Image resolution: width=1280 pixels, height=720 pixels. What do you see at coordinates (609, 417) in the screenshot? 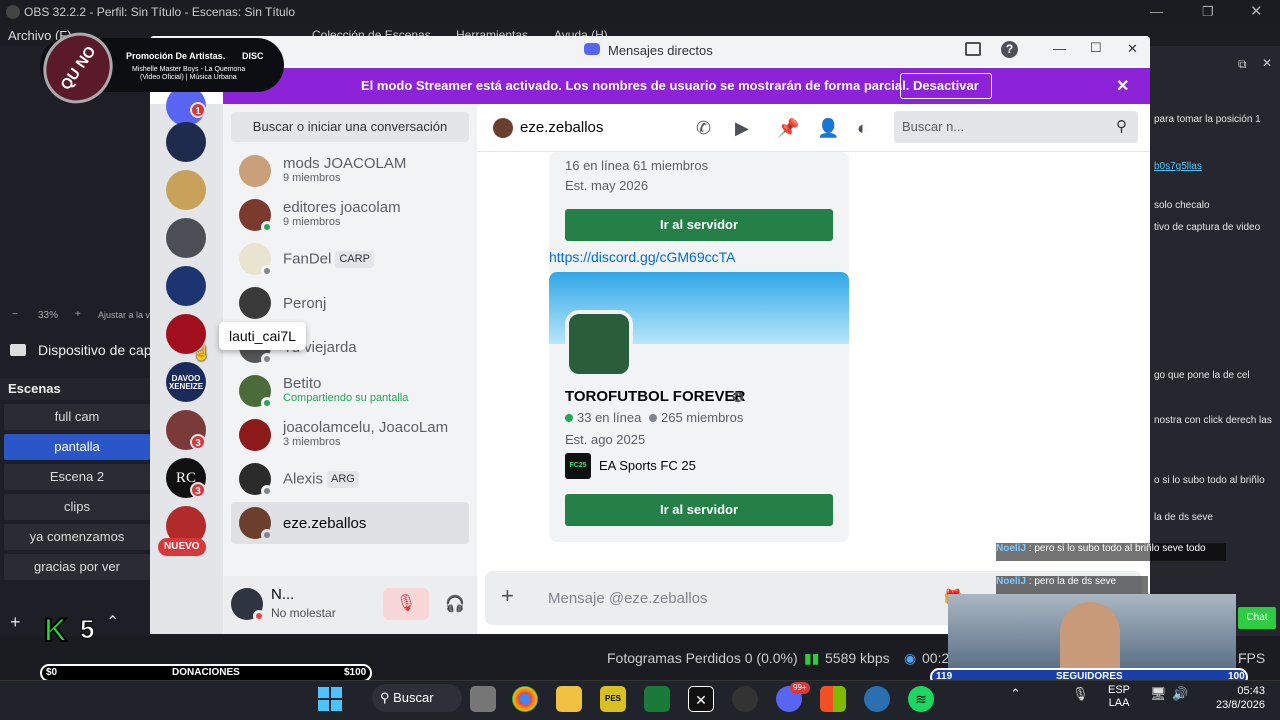
I see `server-online: 33 en línea` at bounding box center [609, 417].